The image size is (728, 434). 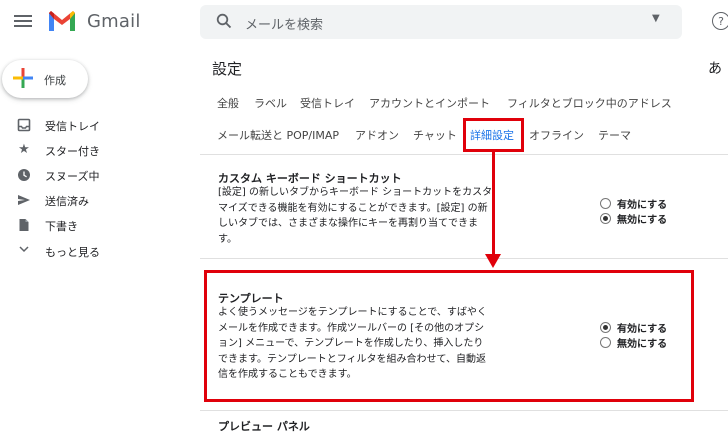 I want to click on sidebar-item-label: もっと見る, so click(x=72, y=252).